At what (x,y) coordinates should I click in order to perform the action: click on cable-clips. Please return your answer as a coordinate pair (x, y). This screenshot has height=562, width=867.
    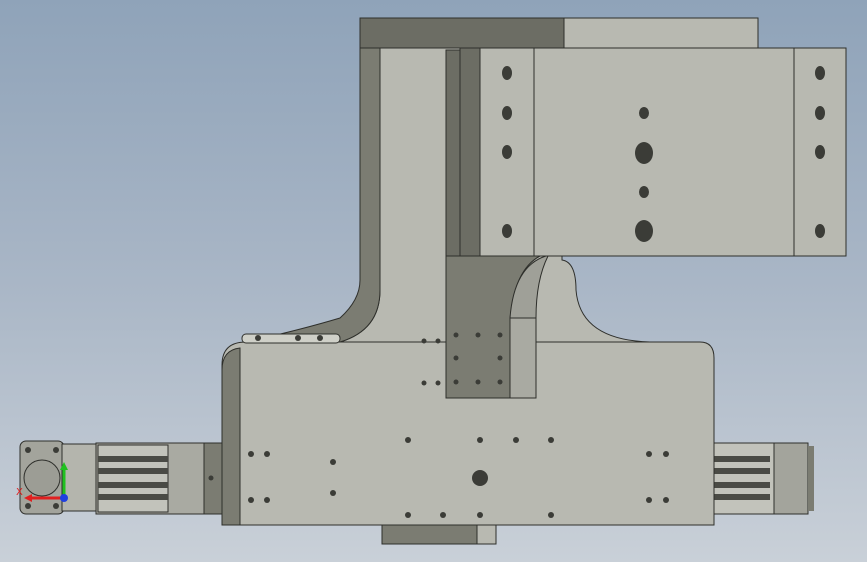
    Looking at the image, I should click on (291, 338).